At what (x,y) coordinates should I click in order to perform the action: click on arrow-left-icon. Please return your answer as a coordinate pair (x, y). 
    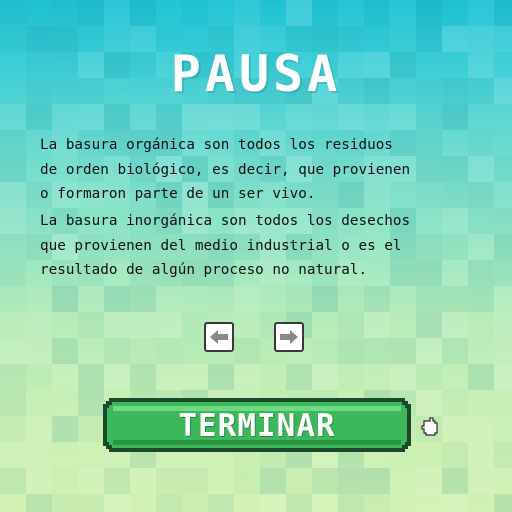
    Looking at the image, I should click on (219, 337).